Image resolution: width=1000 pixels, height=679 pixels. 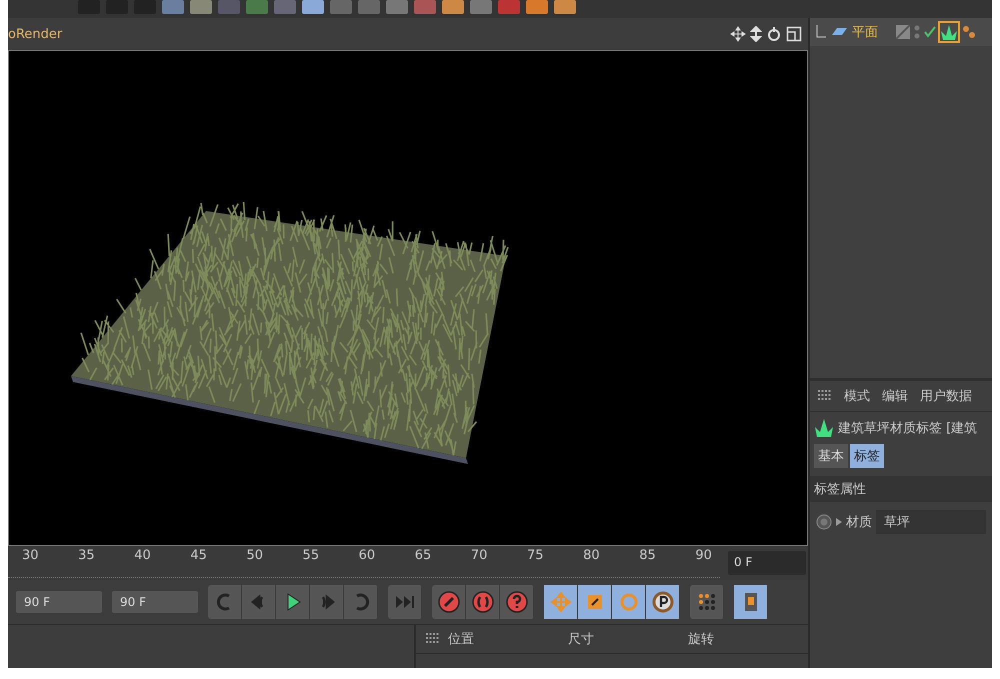 I want to click on column-header: 尺寸, so click(x=581, y=639).